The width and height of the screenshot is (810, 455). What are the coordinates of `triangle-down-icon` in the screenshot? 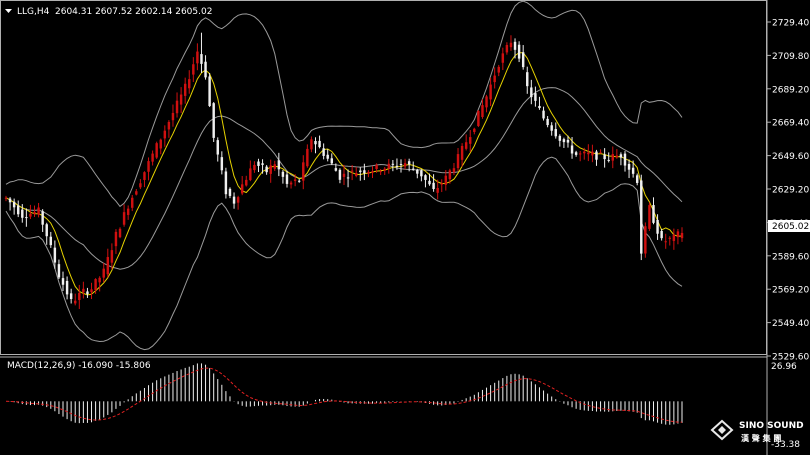 It's located at (8, 11).